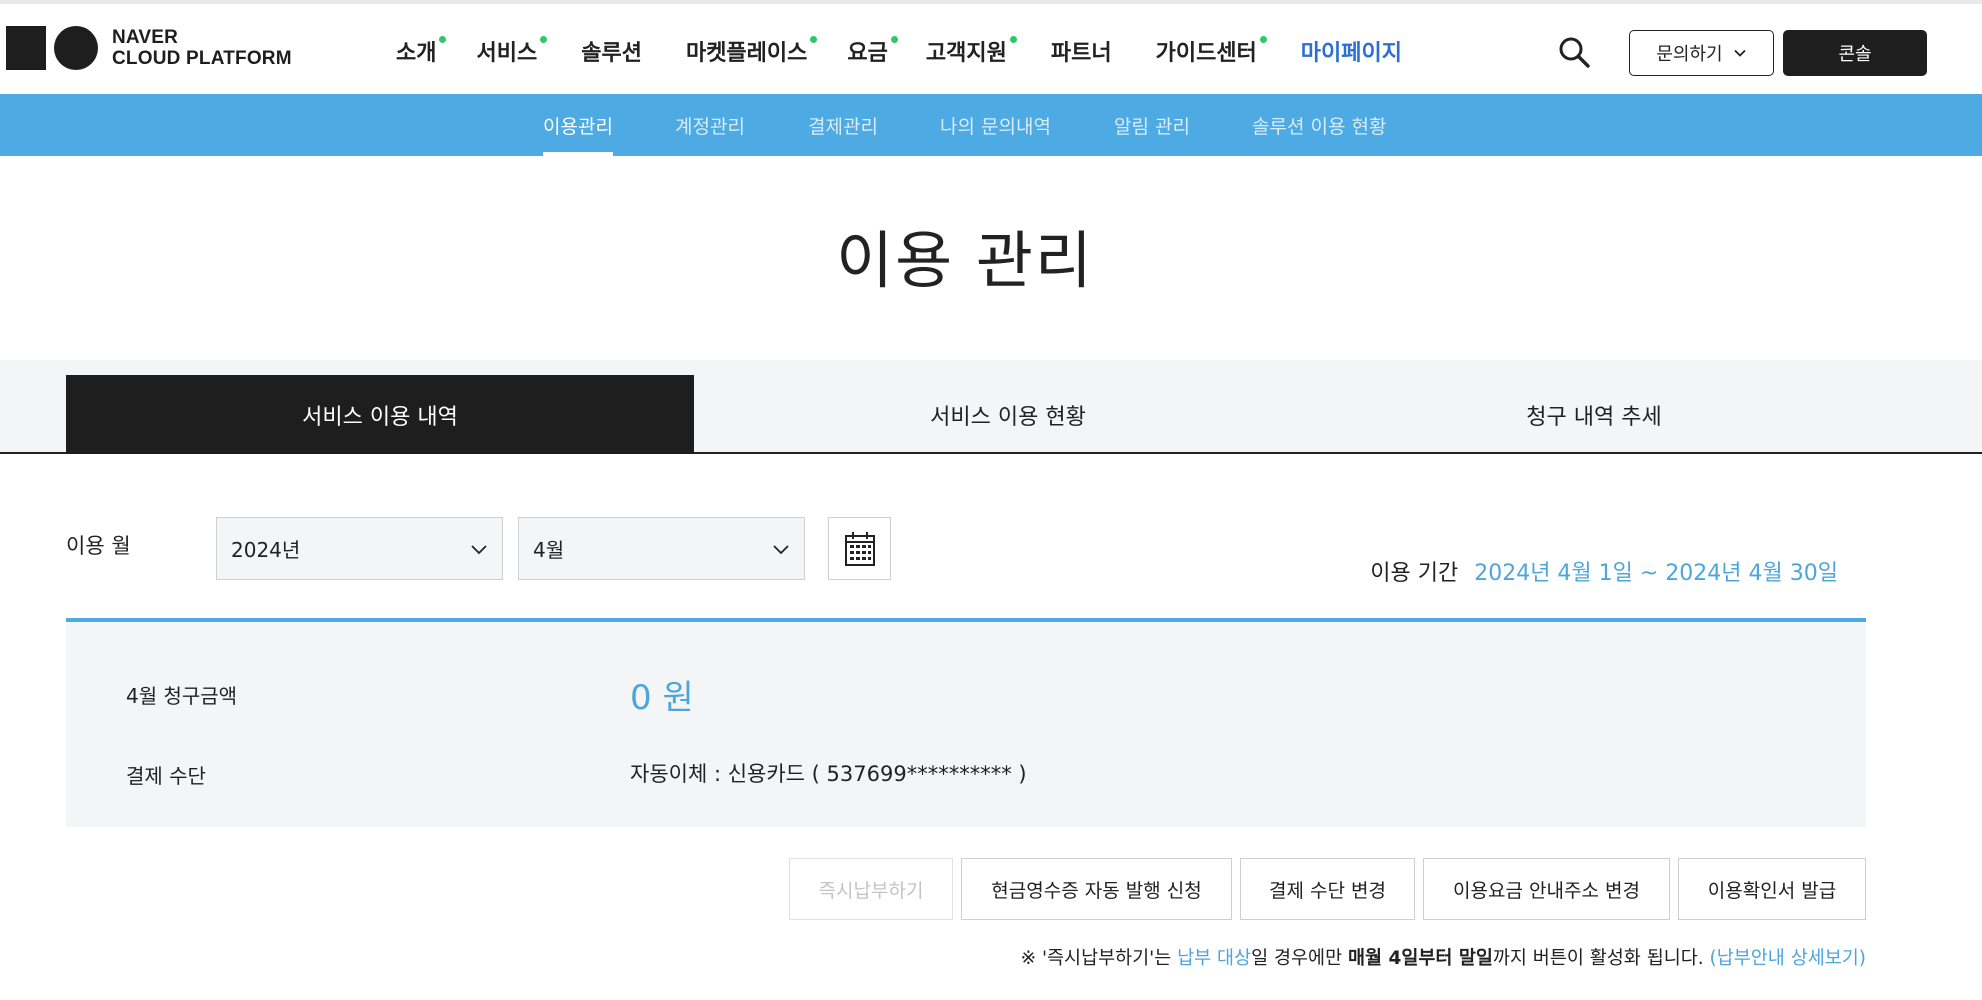  I want to click on tab-service-usage-history: 서비스 이용 내역, so click(380, 414).